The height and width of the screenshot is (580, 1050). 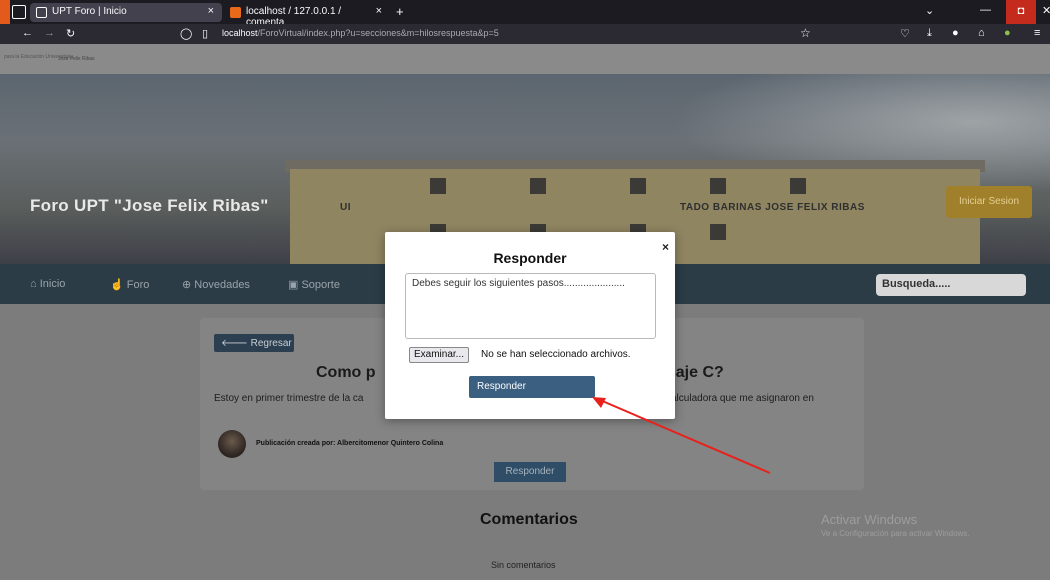 What do you see at coordinates (685, 436) in the screenshot?
I see `arrow-shaft` at bounding box center [685, 436].